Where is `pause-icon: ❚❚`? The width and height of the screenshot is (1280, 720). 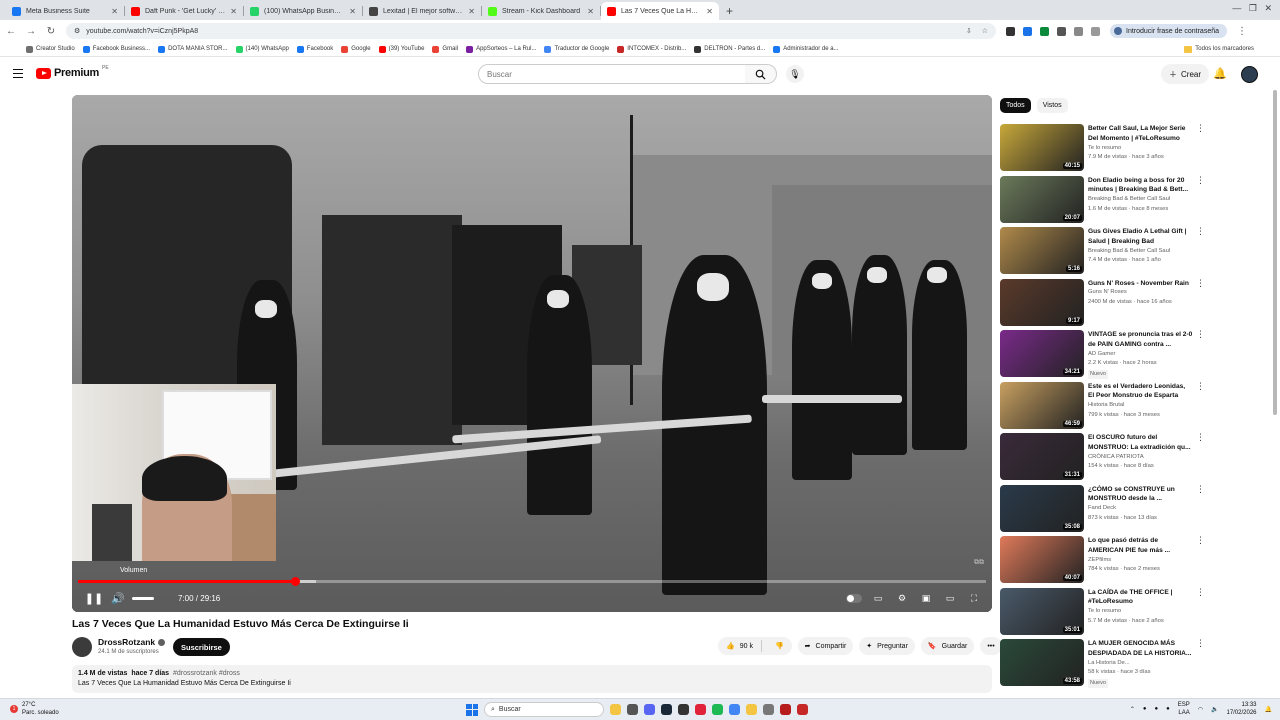 pause-icon: ❚❚ is located at coordinates (94, 598).